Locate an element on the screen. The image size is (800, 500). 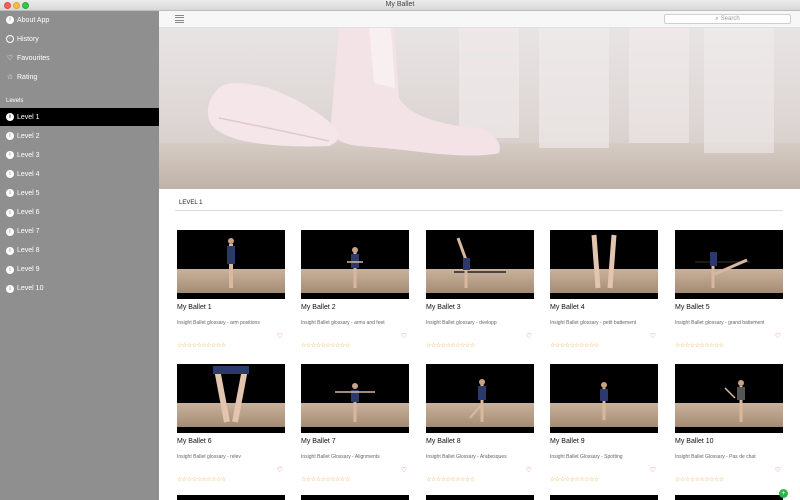
heart-icon: ♡ is located at coordinates (10, 58).